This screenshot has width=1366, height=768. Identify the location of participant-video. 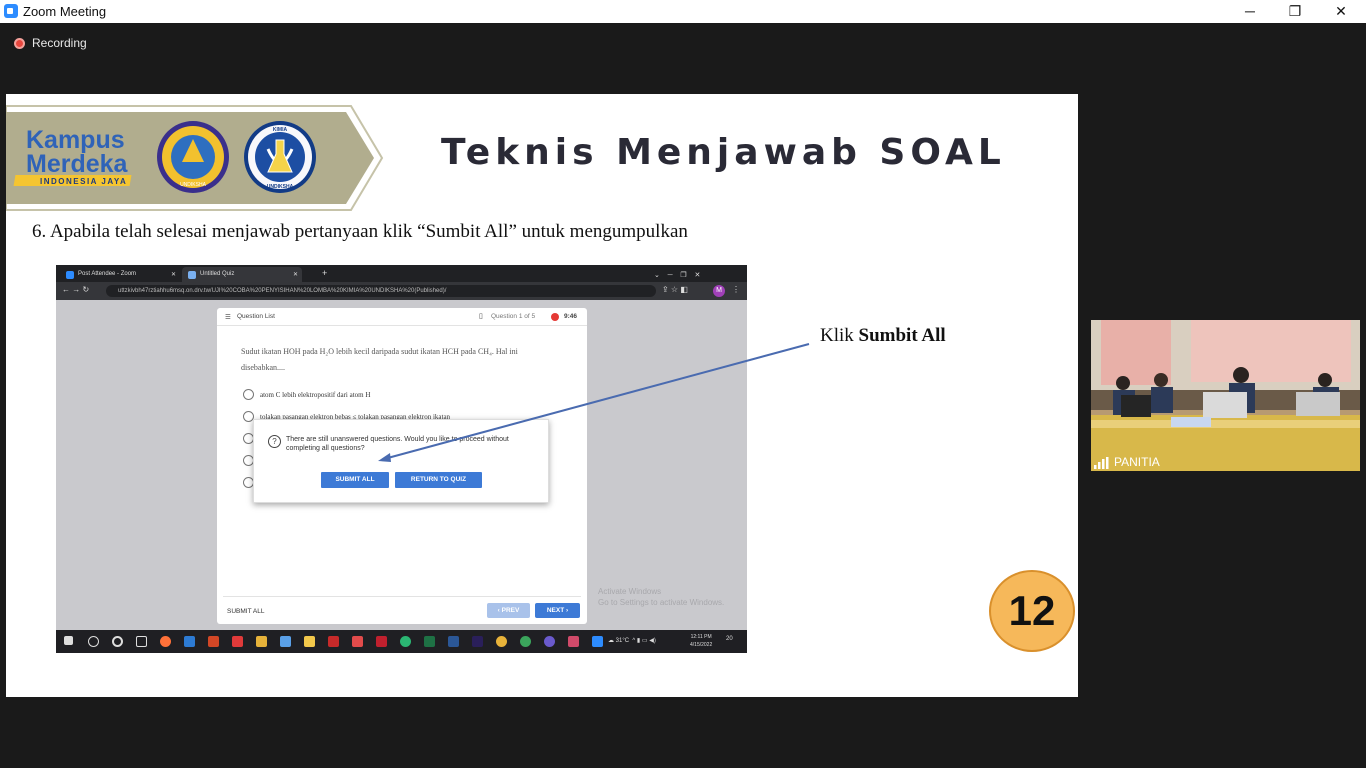
(1225, 395).